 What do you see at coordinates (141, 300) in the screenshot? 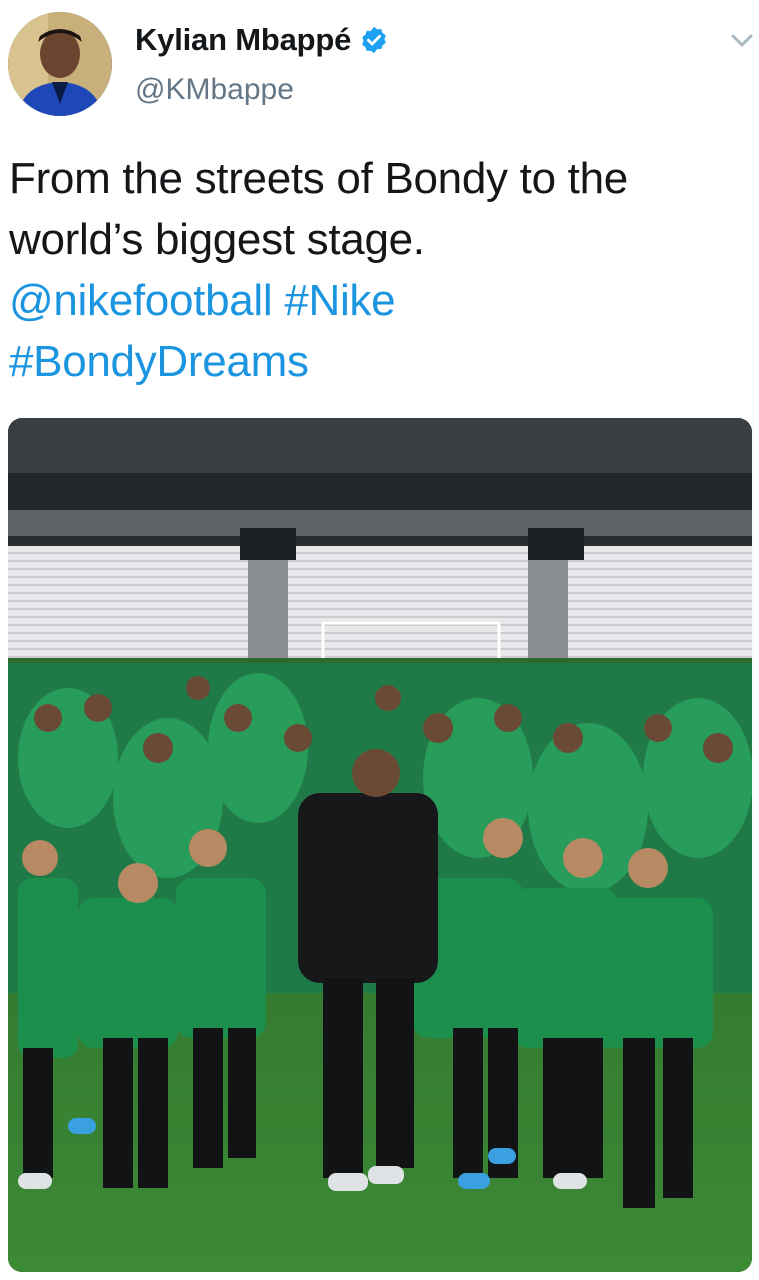
I see `mention-link: @nikefootball` at bounding box center [141, 300].